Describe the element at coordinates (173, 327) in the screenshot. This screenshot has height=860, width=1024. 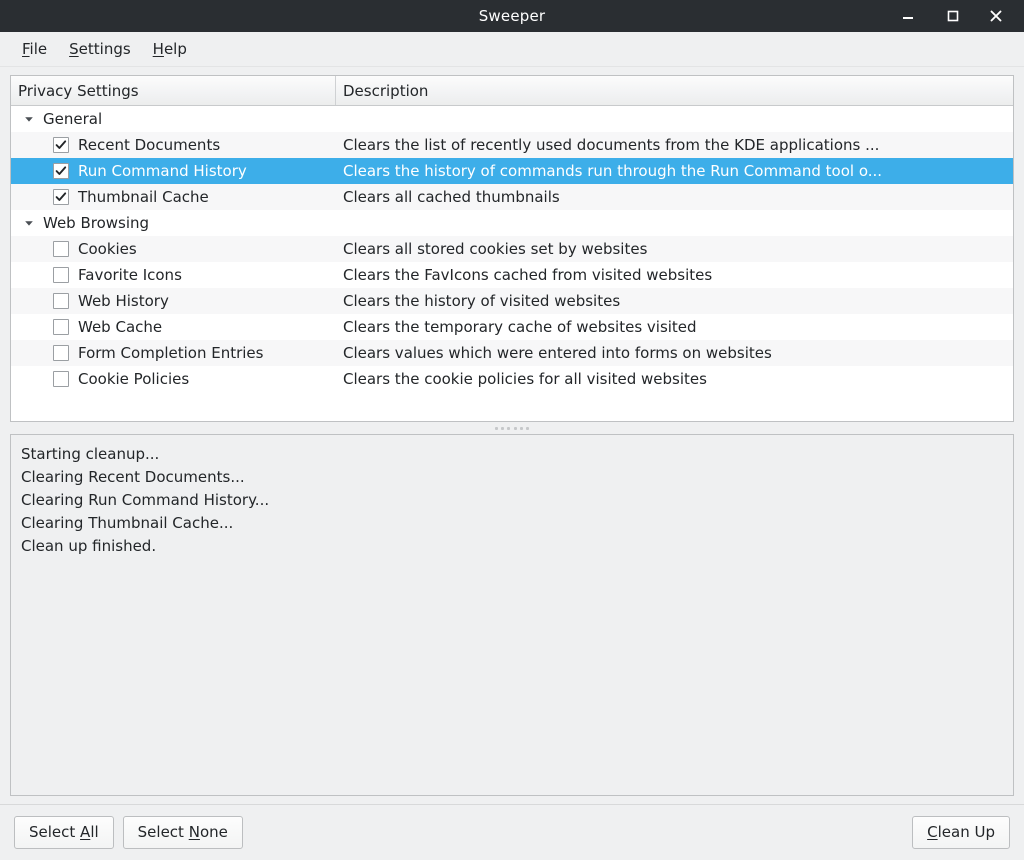
I see `tree-item-name-cell: Web Cache` at that location.